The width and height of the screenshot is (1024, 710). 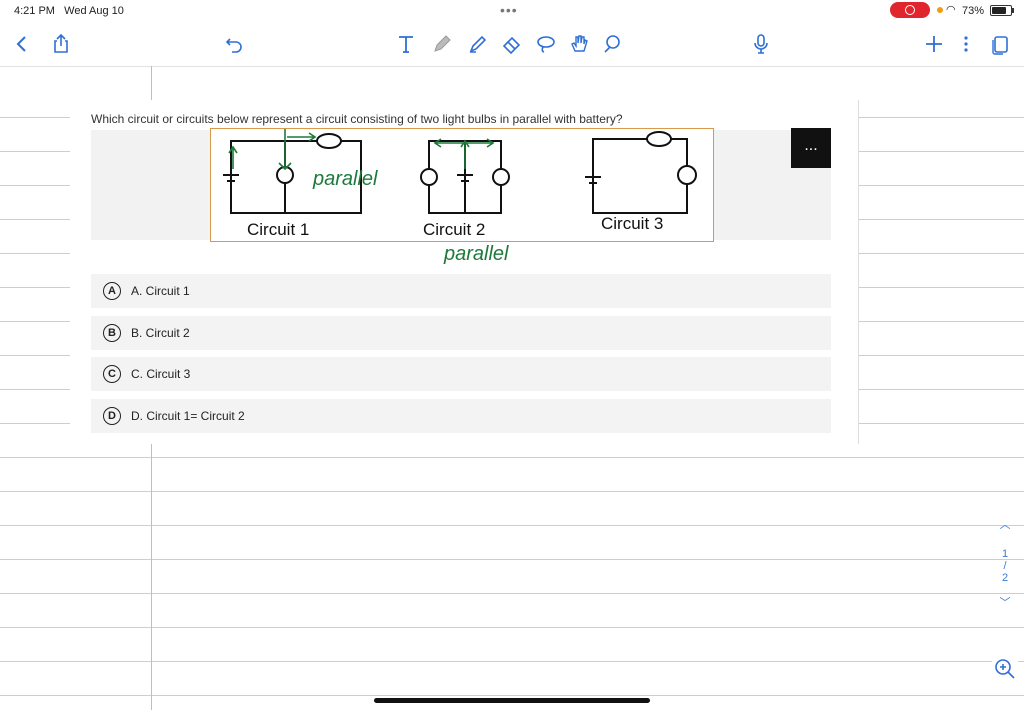 I want to click on pencil-icon, so click(x=442, y=44).